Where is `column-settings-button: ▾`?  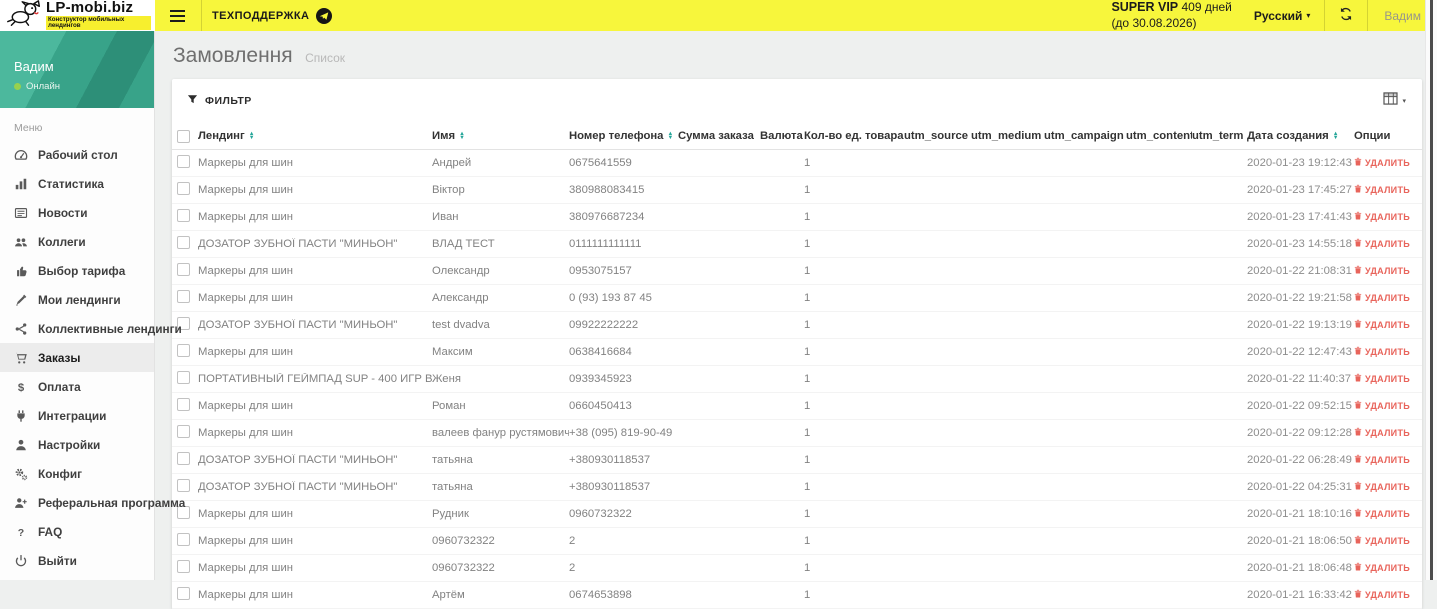
column-settings-button: ▾ is located at coordinates (1394, 101).